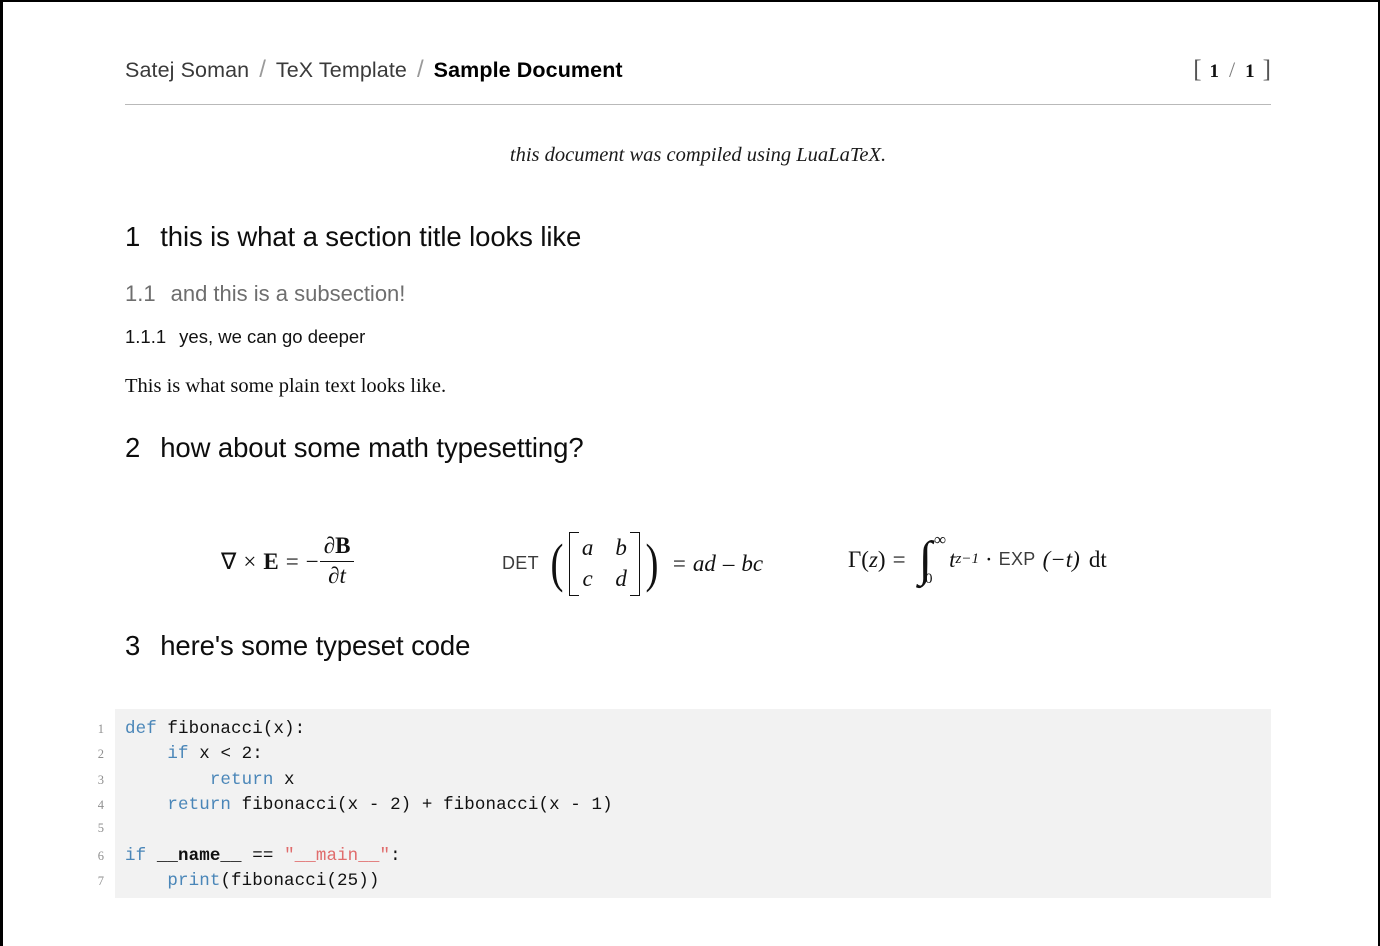 The width and height of the screenshot is (1380, 946). I want to click on code-token-plain: fibonacci(x):, so click(236, 729).